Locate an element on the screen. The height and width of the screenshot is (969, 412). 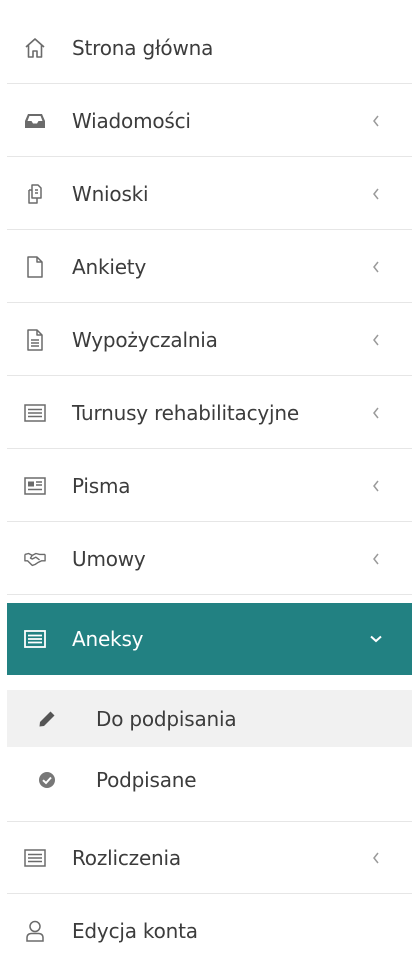
menu-item-letters: Pisma is located at coordinates (209, 486).